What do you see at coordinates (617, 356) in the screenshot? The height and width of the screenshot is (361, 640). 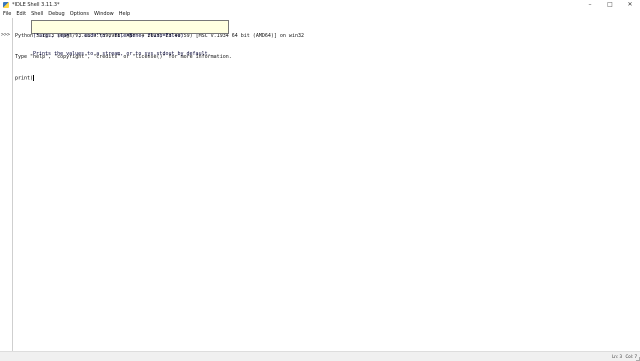 I see `status-line-number: Ln: 3` at bounding box center [617, 356].